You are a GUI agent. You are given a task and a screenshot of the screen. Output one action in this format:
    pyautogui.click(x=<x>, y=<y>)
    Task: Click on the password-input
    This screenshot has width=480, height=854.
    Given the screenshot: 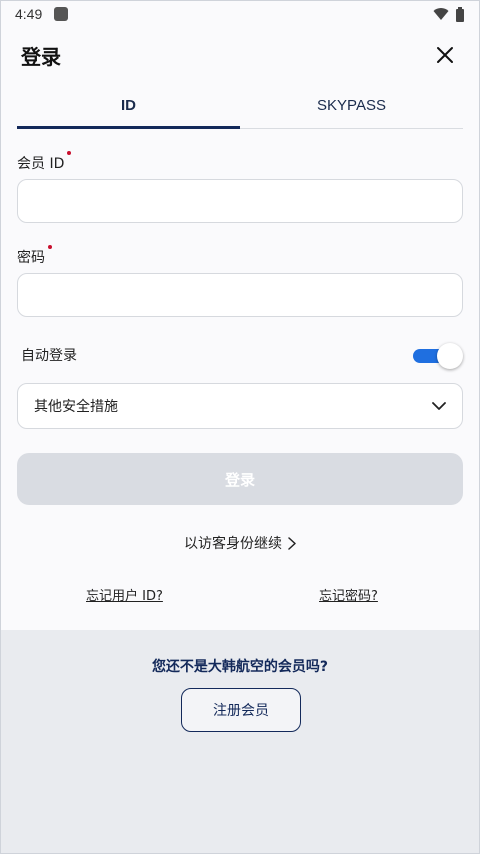 What is the action you would take?
    pyautogui.click(x=240, y=295)
    